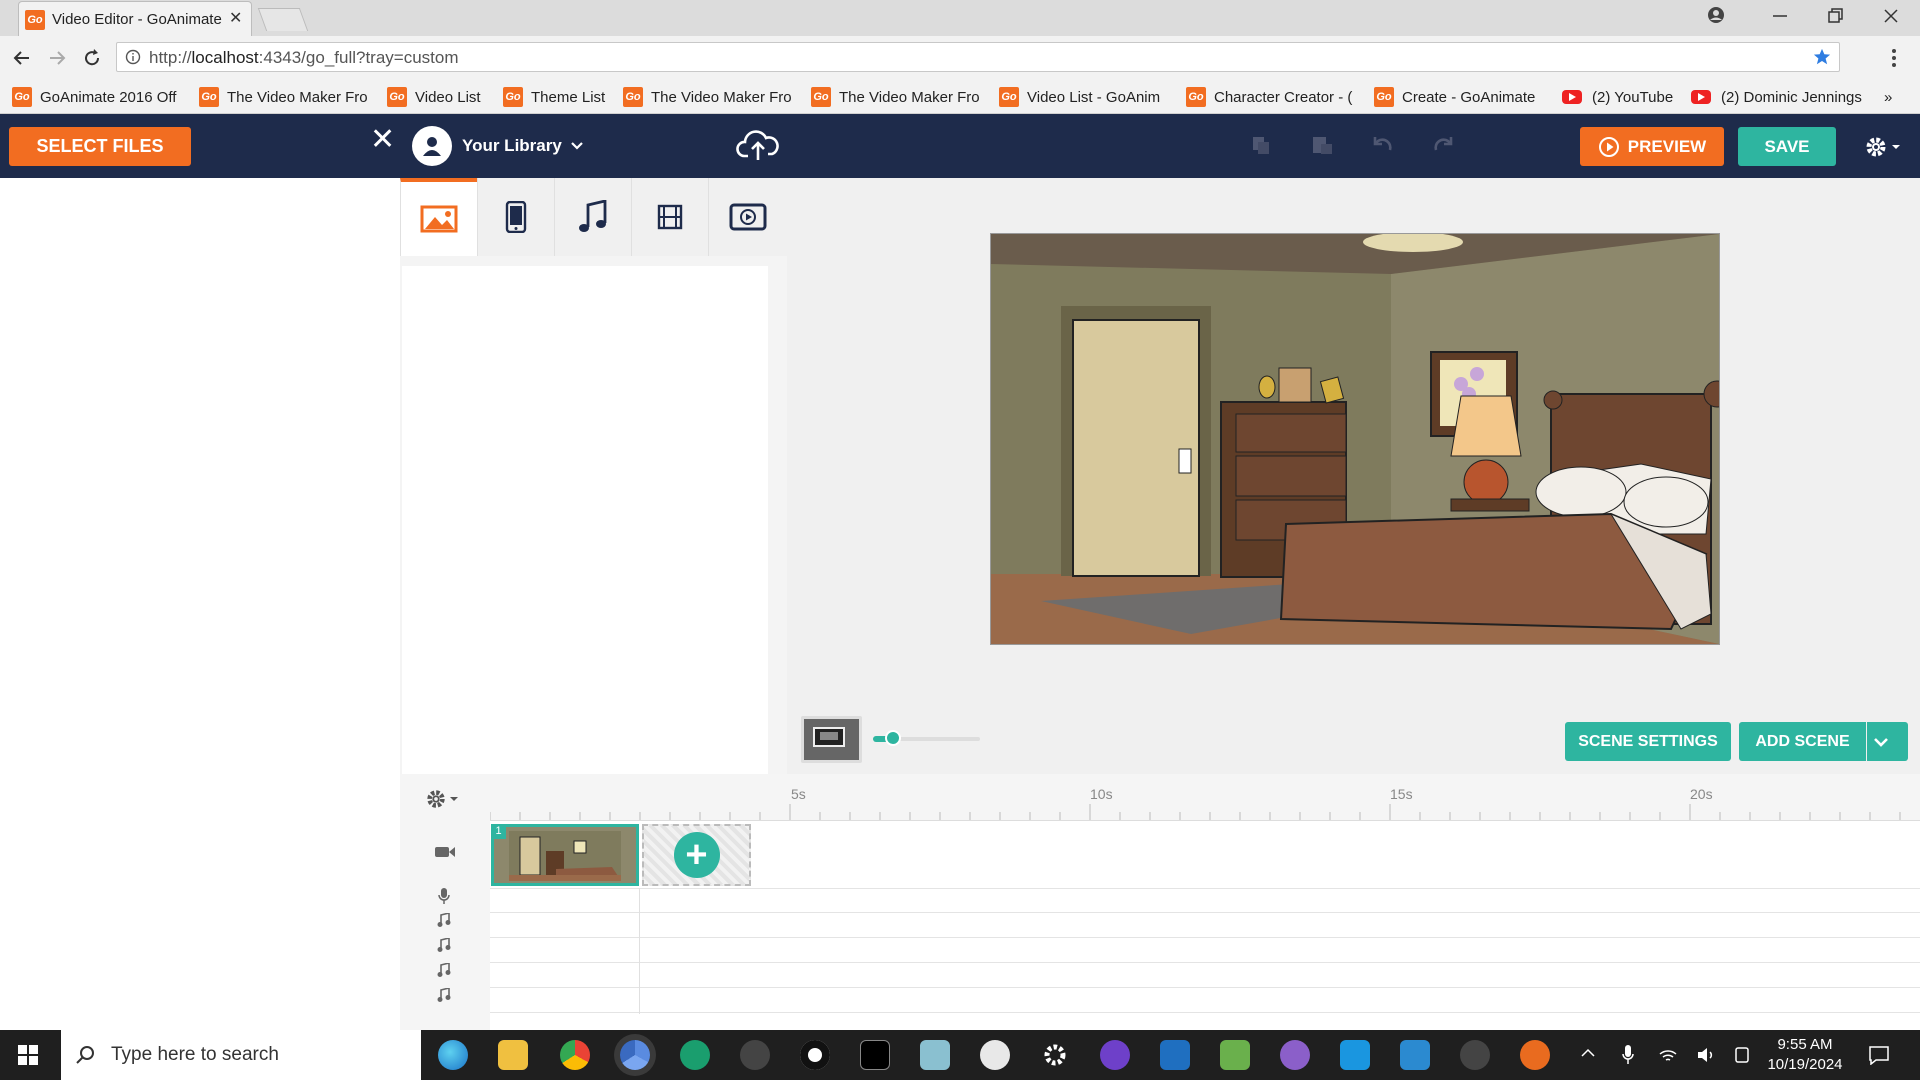 This screenshot has width=1920, height=1080. Describe the element at coordinates (1460, 97) in the screenshot. I see `bookmark-item: Go Create - GoAnimate` at that location.